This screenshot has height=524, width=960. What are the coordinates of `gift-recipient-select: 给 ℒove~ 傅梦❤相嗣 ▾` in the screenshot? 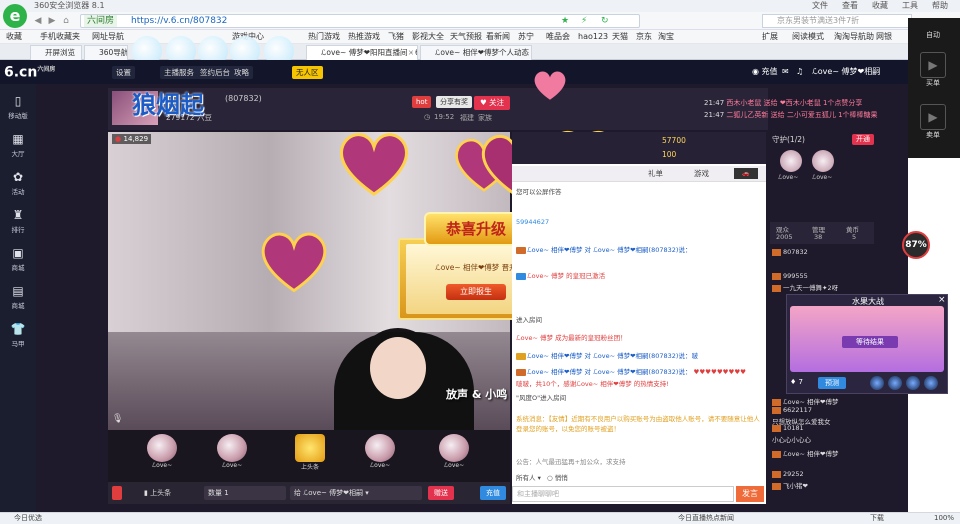 It's located at (356, 493).